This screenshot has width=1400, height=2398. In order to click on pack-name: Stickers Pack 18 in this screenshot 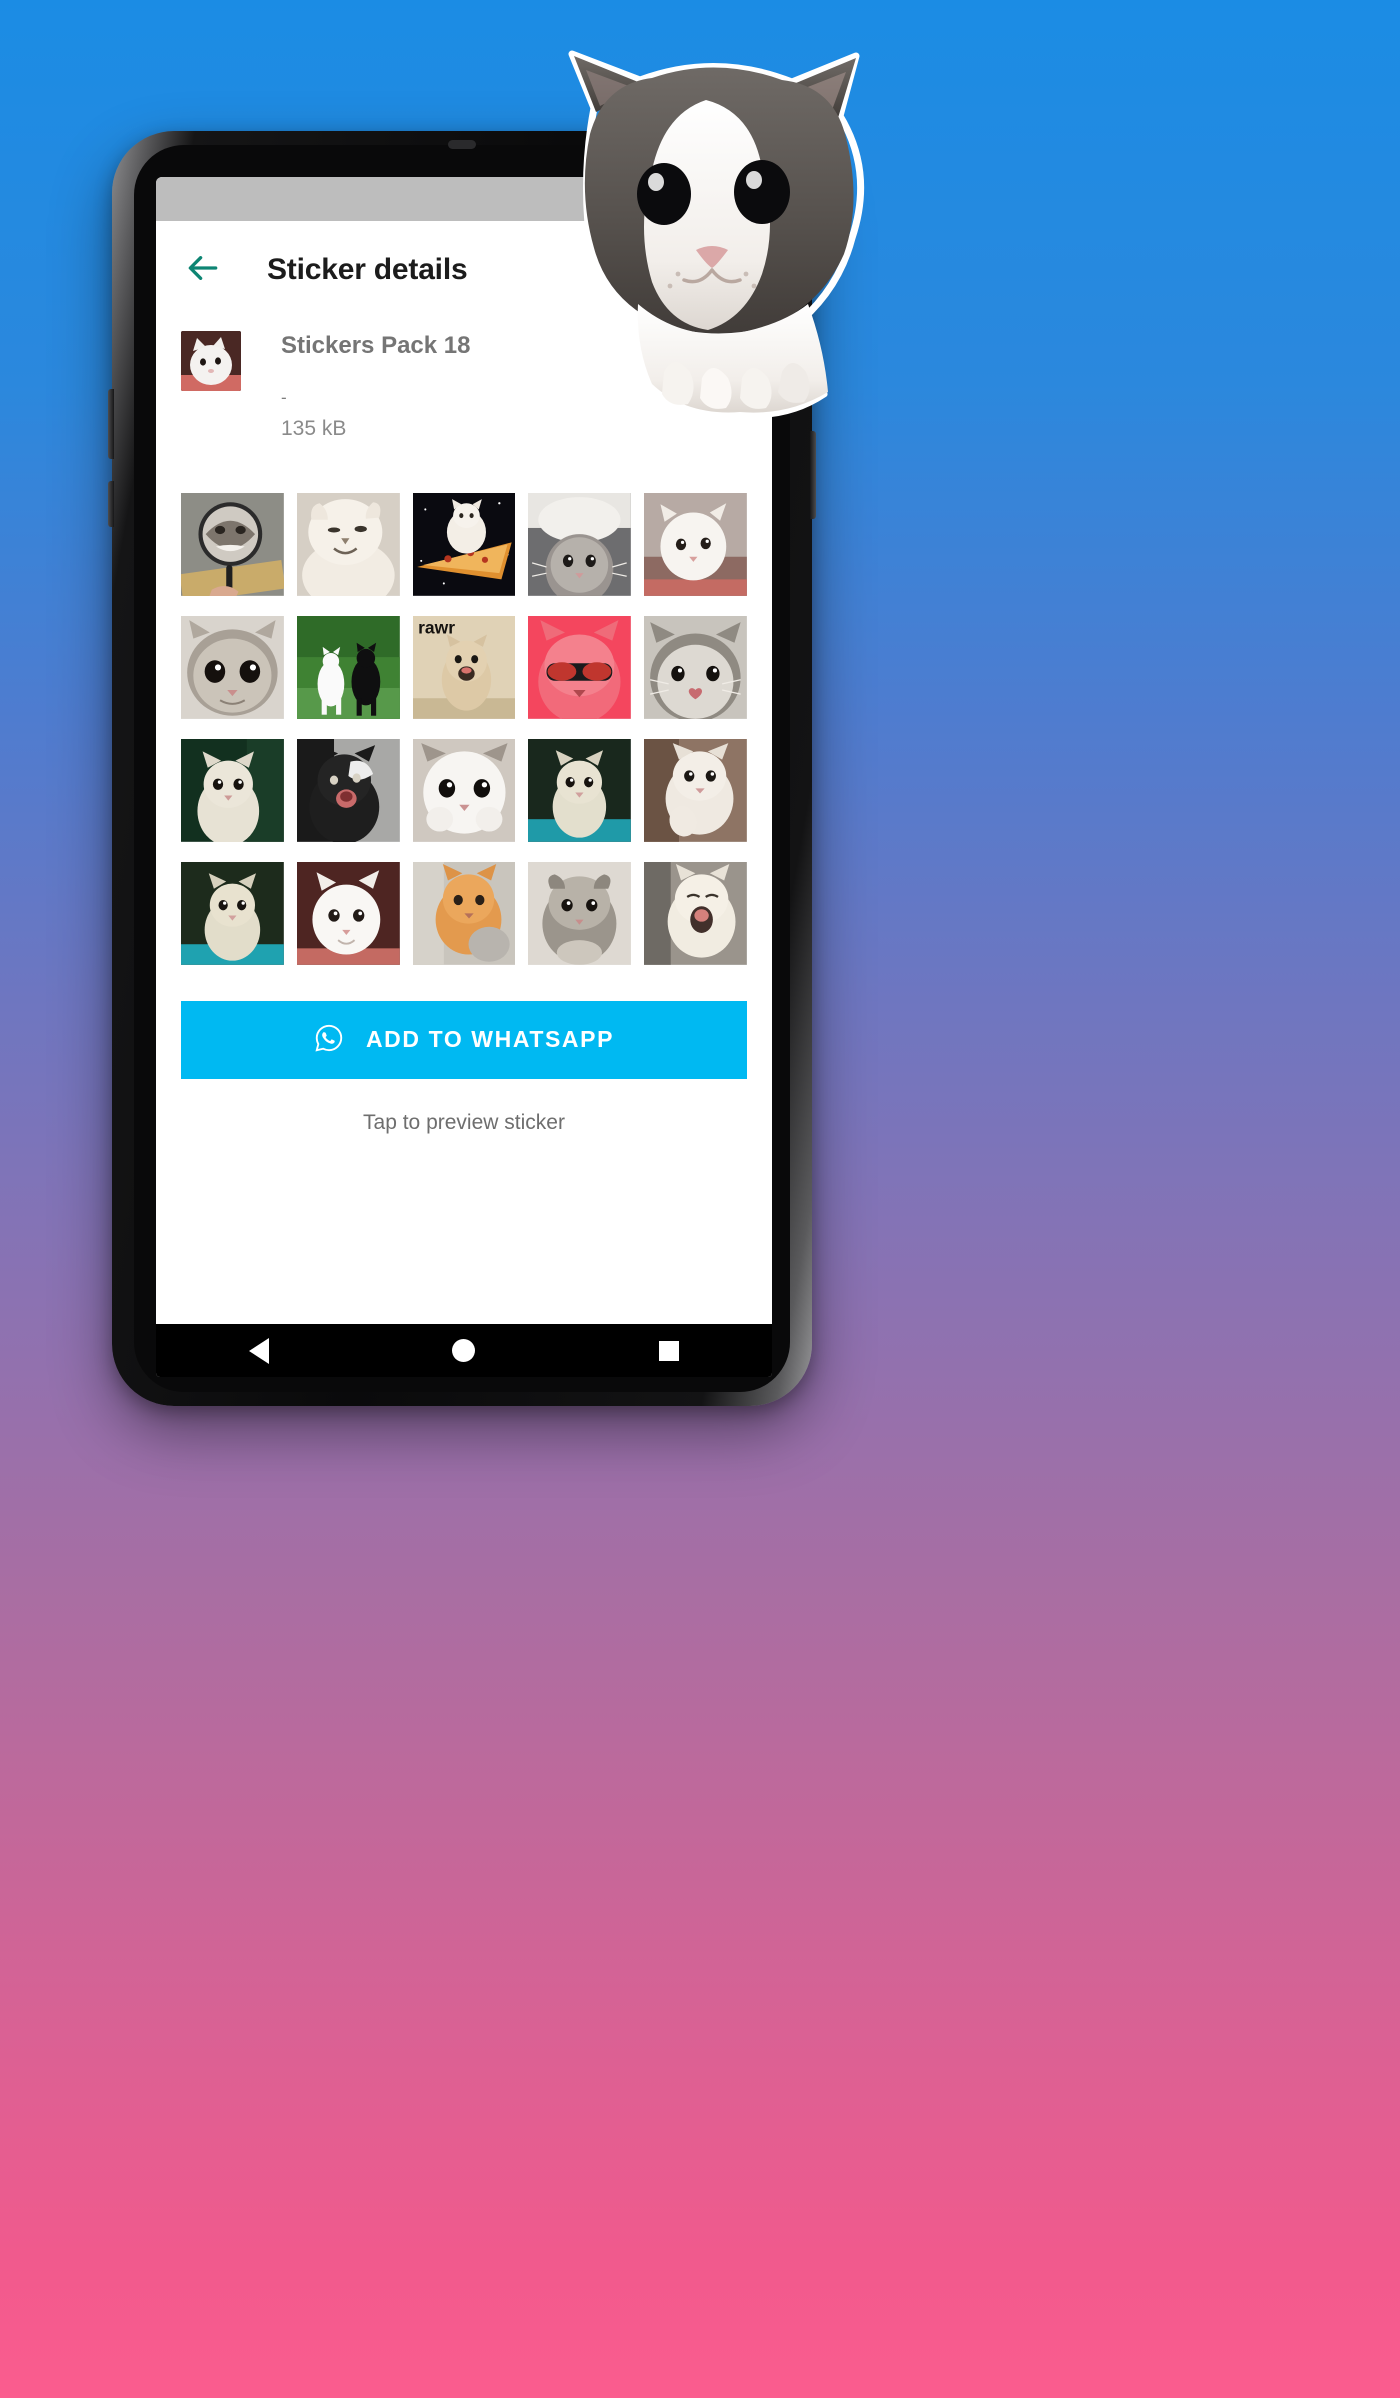, I will do `click(376, 345)`.